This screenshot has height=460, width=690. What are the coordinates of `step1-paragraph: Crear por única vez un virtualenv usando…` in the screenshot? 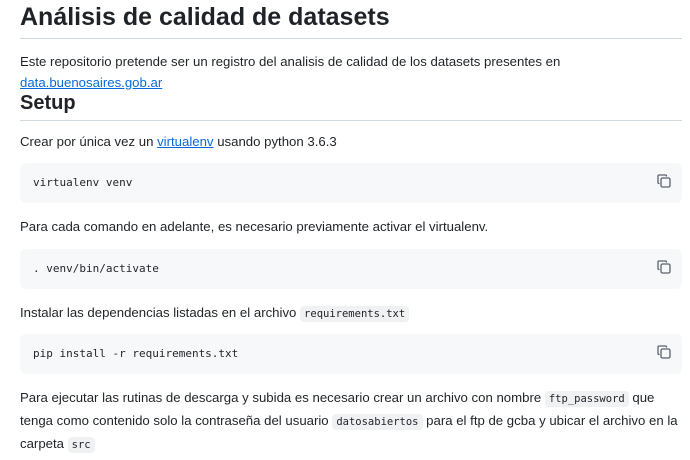 It's located at (351, 141).